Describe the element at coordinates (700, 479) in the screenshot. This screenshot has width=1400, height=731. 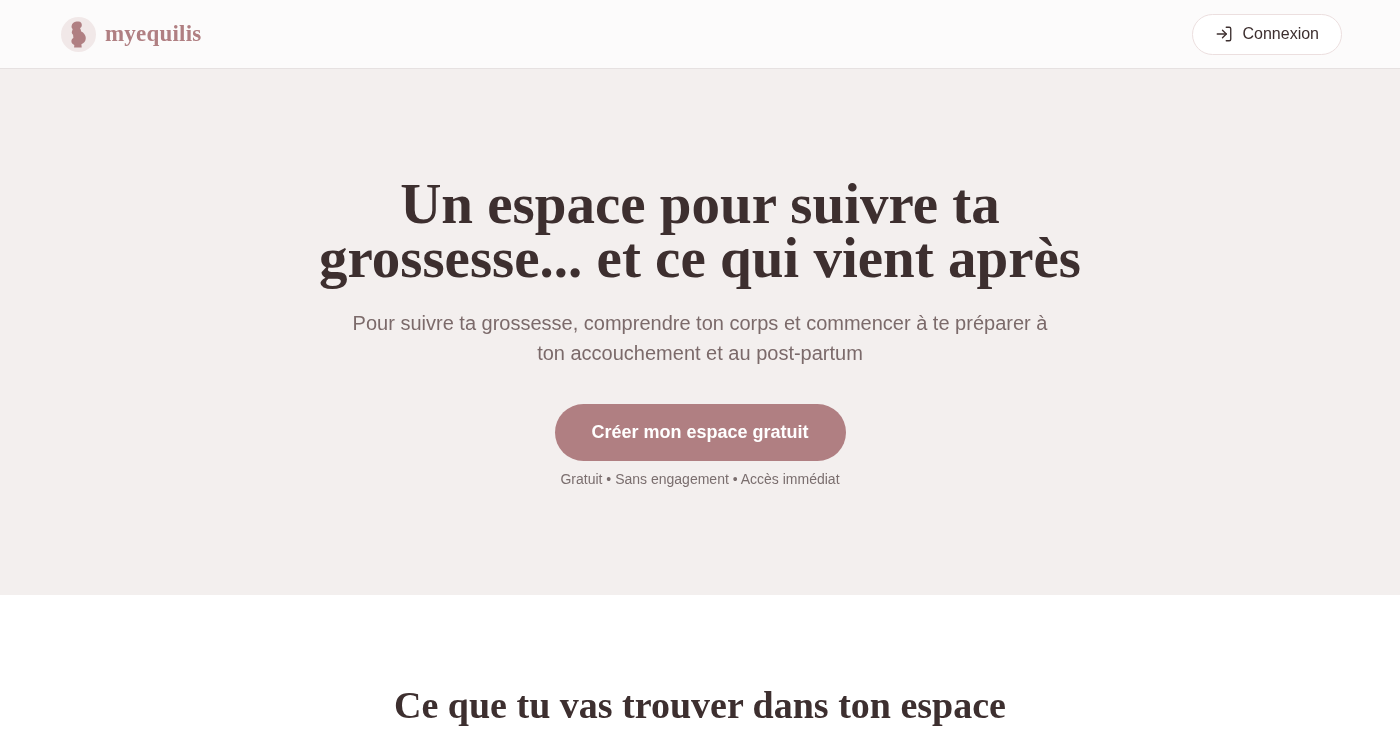
I see `hero-note: Gratuit • Sans engagement • Accès immédiat` at that location.